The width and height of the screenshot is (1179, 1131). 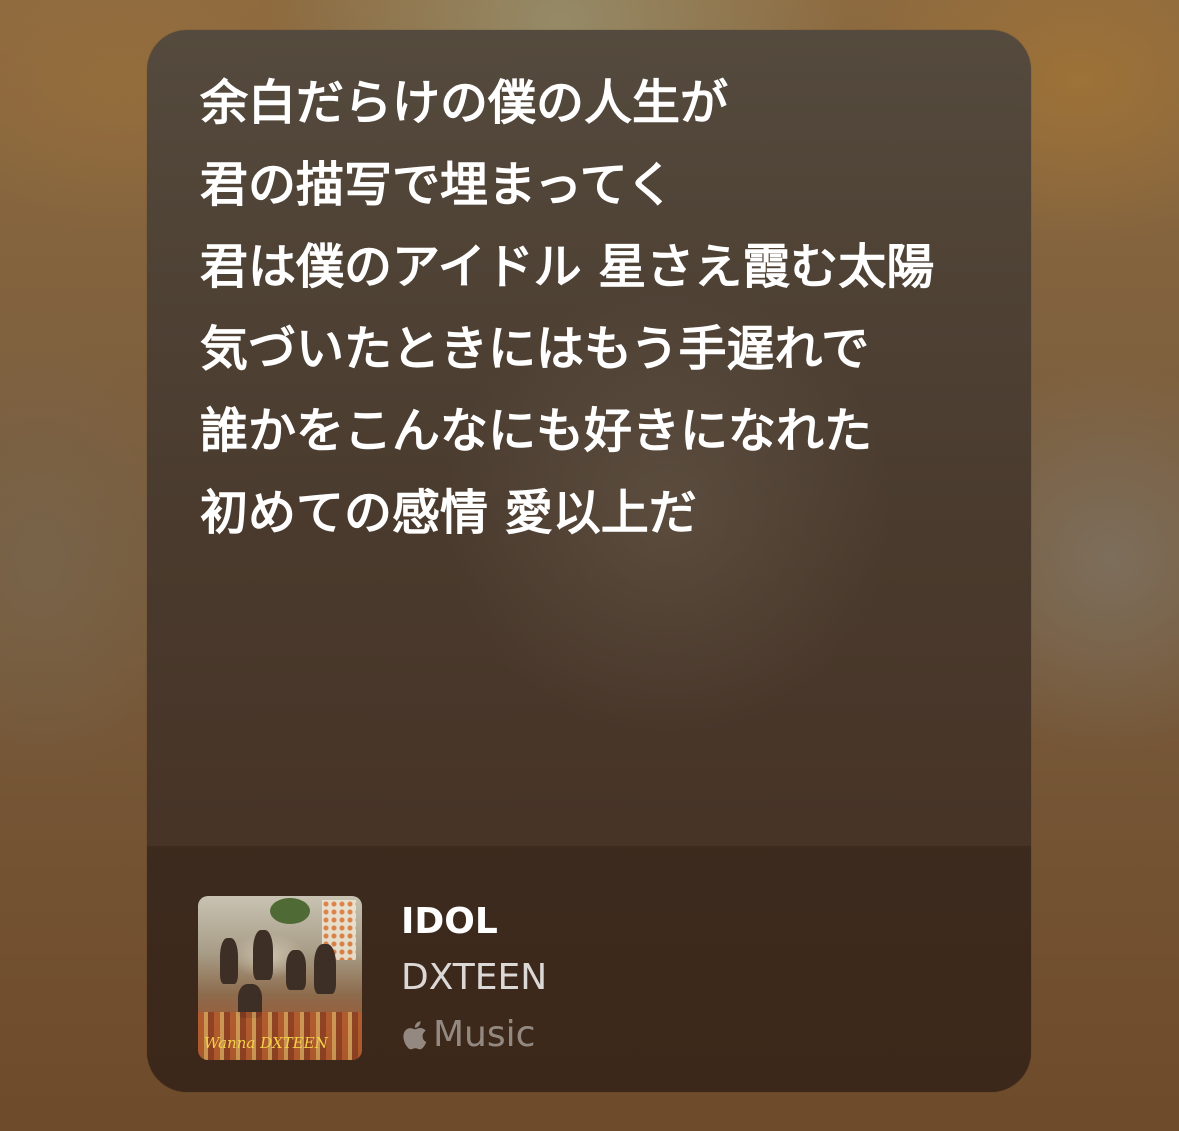 I want to click on lyric-line: 初めての感情 愛以上だ, so click(x=448, y=513).